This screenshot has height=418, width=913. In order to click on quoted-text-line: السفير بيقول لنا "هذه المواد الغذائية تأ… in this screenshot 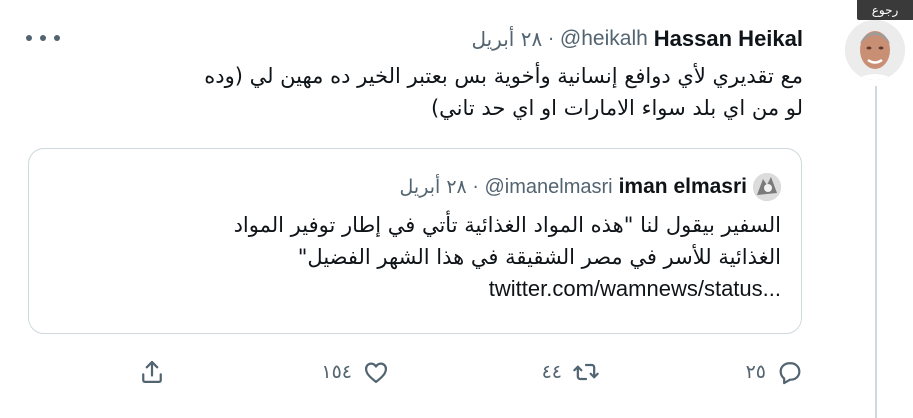, I will do `click(507, 225)`.